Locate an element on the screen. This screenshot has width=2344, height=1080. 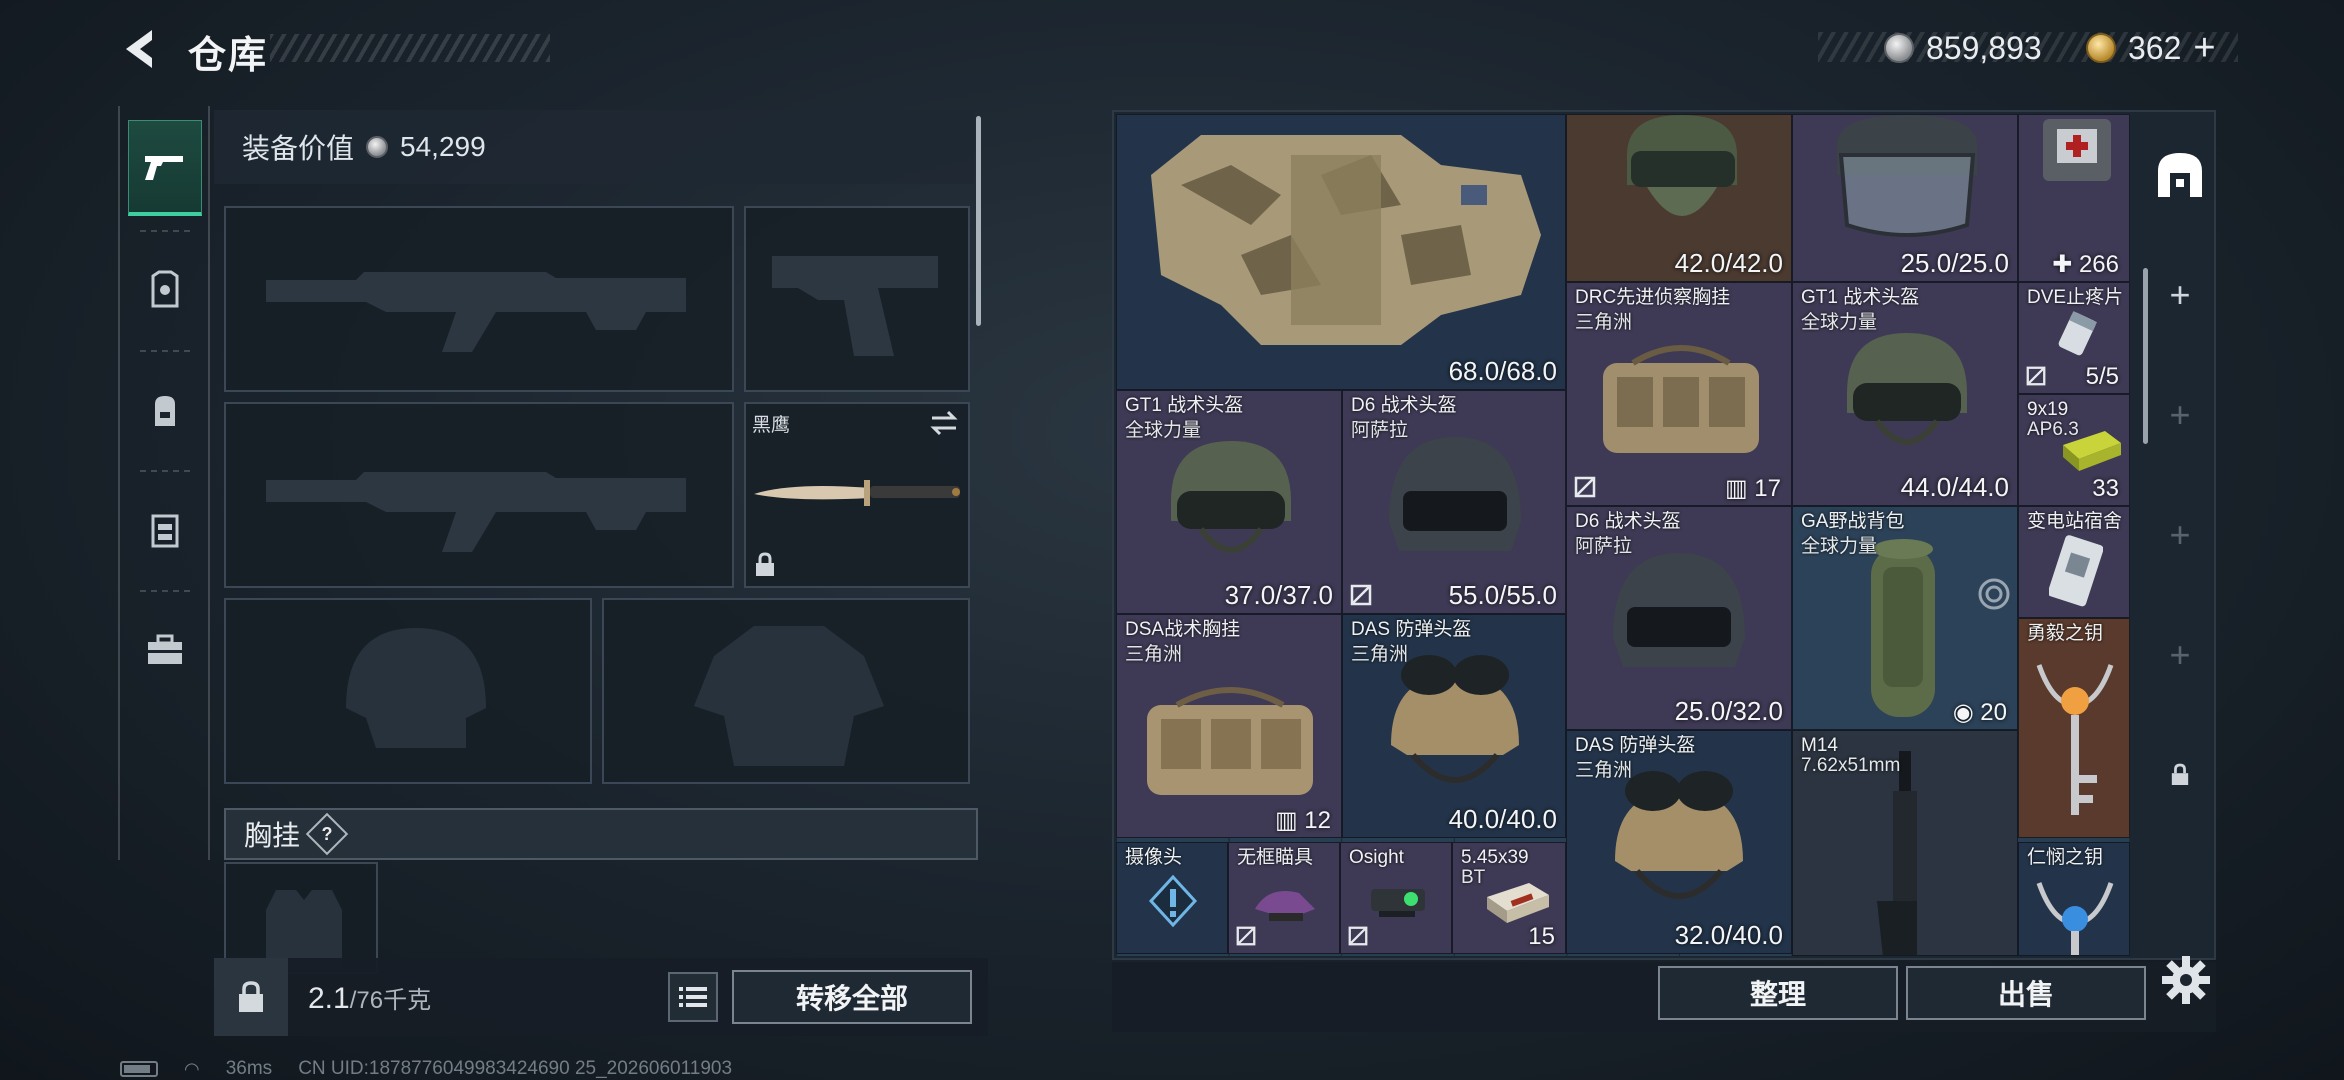
item-count: ▥ 17 is located at coordinates (1752, 488).